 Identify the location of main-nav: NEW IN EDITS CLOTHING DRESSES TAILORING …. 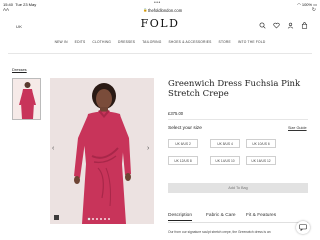
(160, 42).